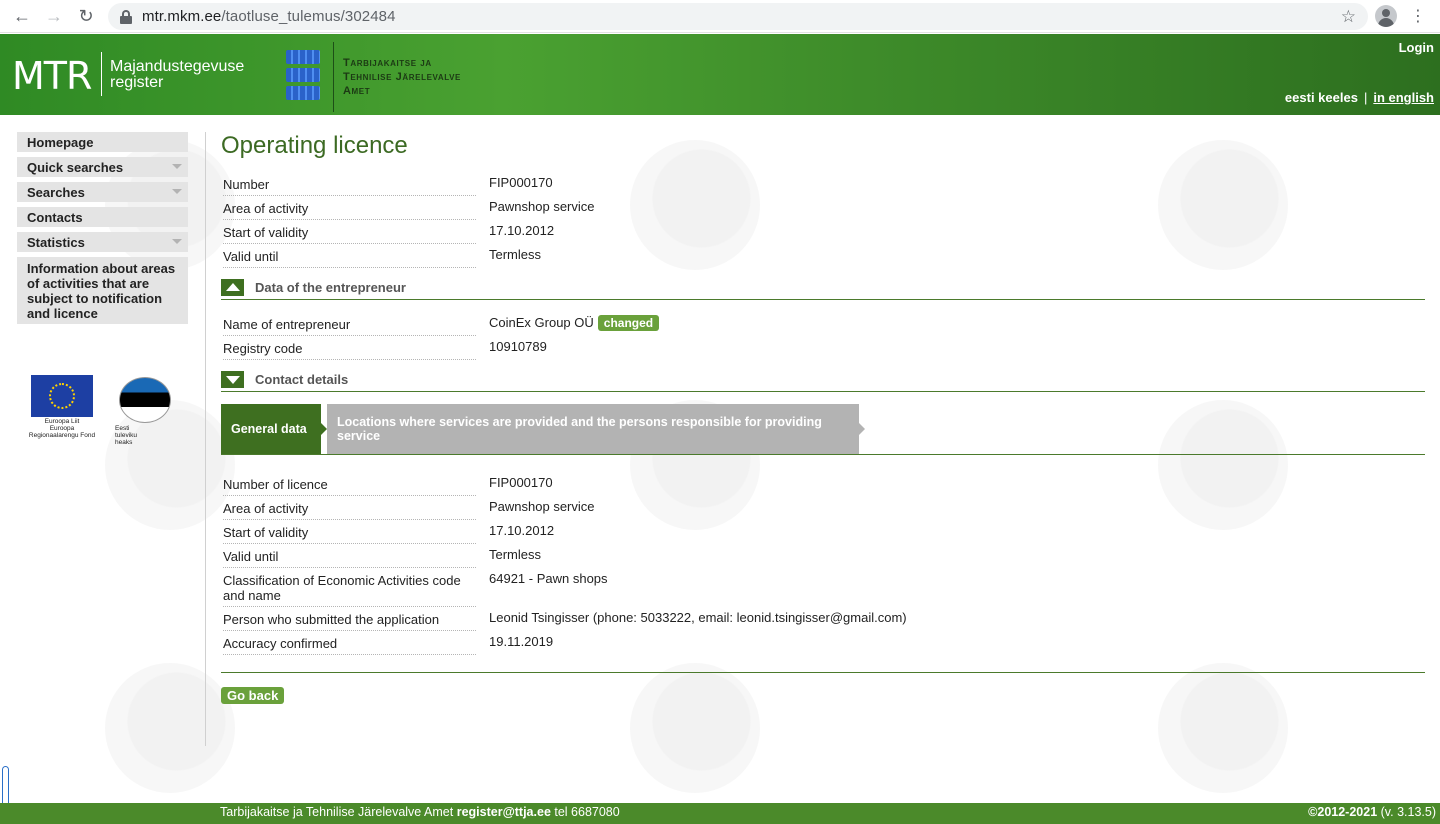 This screenshot has height=824, width=1440. Describe the element at coordinates (126, 16) in the screenshot. I see `lock-icon` at that location.